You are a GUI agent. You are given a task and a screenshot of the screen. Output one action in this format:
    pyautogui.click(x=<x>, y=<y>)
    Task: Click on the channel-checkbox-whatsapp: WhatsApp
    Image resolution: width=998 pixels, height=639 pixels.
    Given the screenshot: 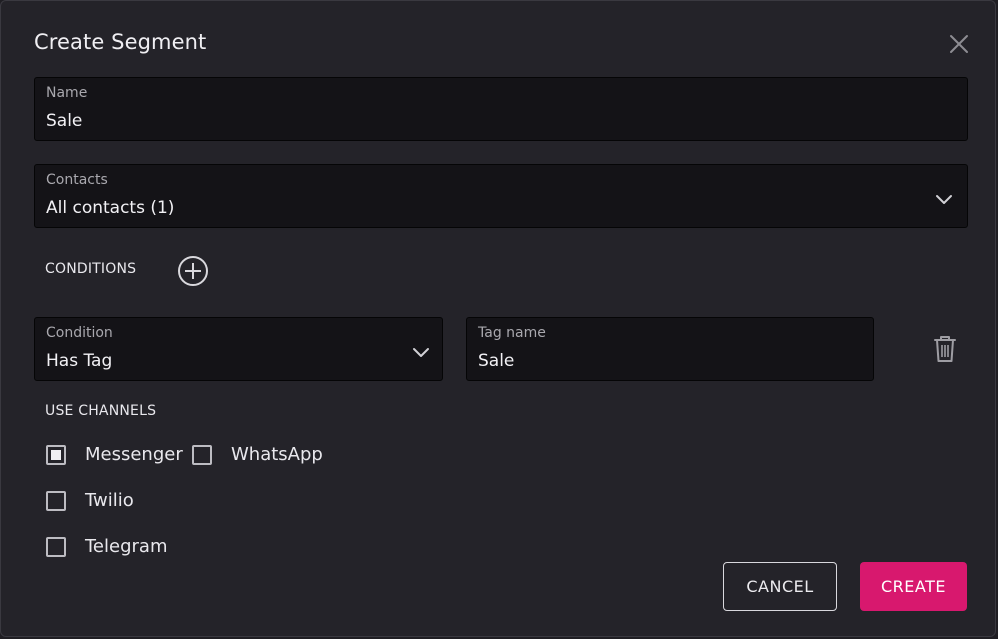 What is the action you would take?
    pyautogui.click(x=257, y=454)
    